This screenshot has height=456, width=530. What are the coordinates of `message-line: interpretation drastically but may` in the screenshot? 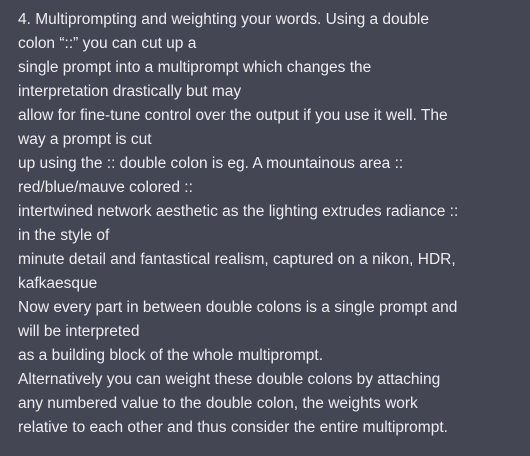 It's located at (130, 91).